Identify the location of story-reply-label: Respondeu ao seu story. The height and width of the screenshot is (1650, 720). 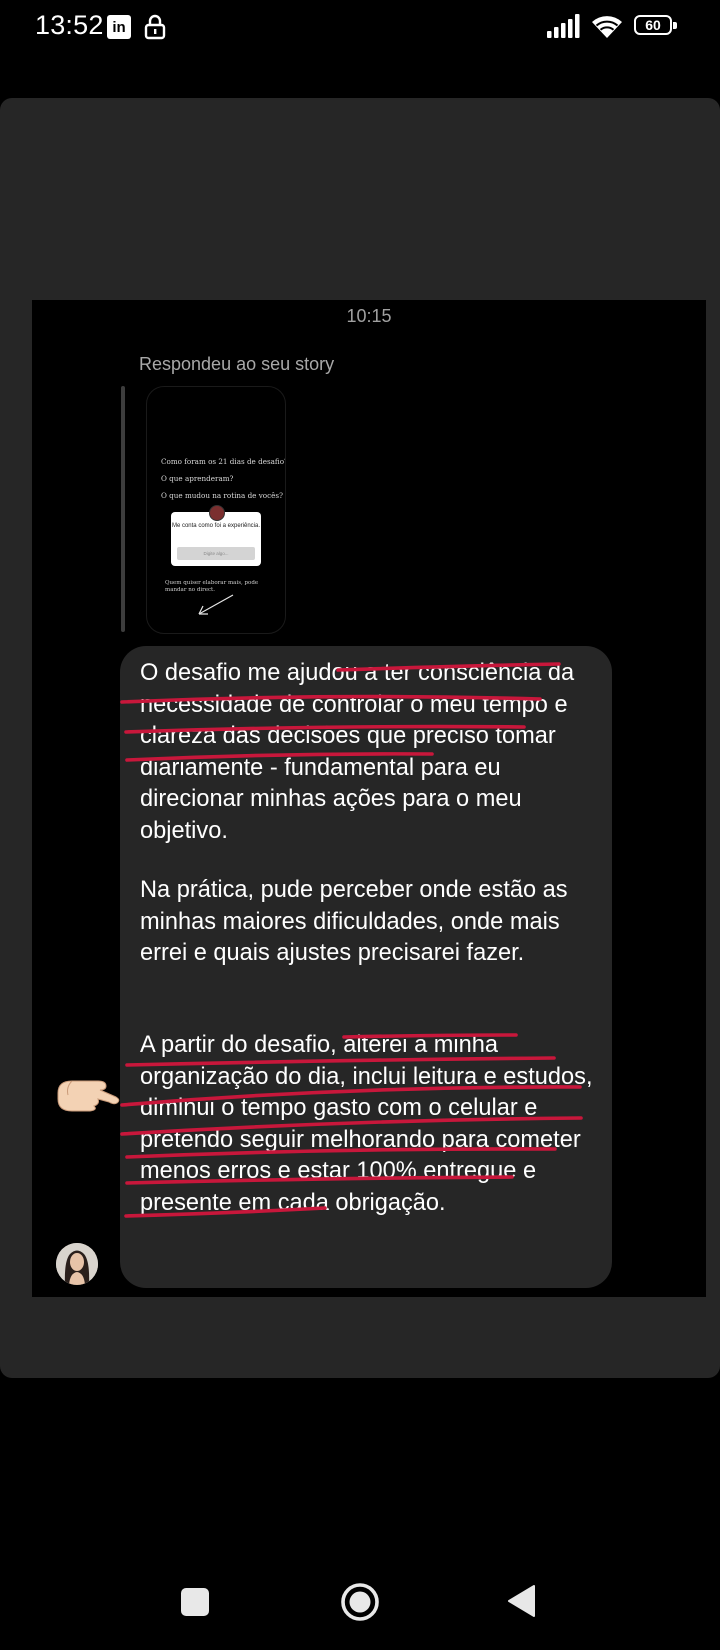
(237, 364).